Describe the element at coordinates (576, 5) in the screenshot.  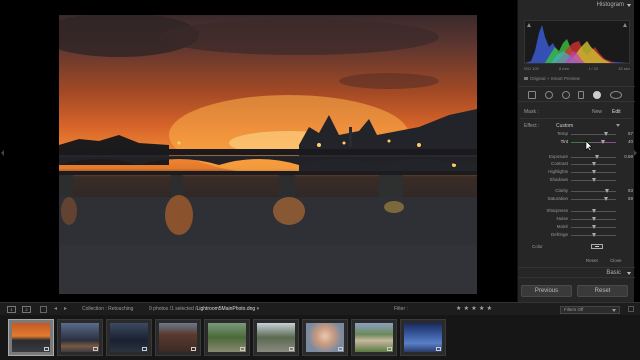
I see `histogram-header: Histogram` at that location.